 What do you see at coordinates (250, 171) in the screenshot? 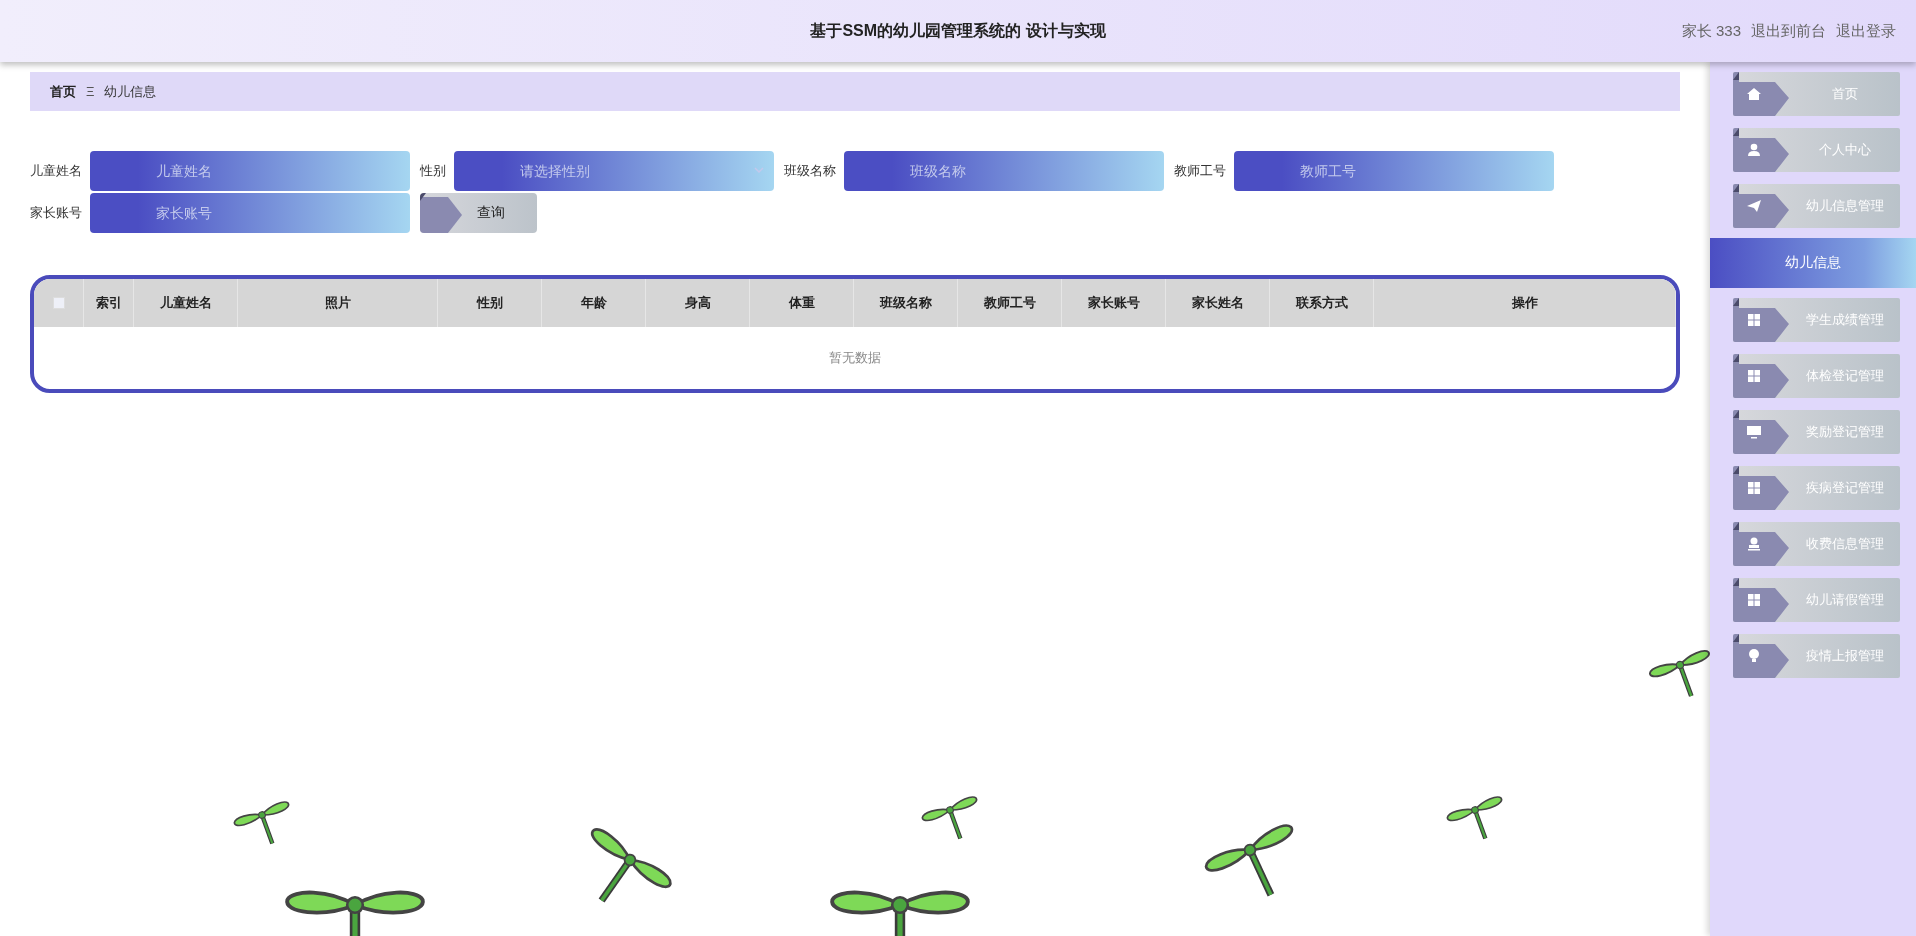
I see `input-field: 儿童姓名` at bounding box center [250, 171].